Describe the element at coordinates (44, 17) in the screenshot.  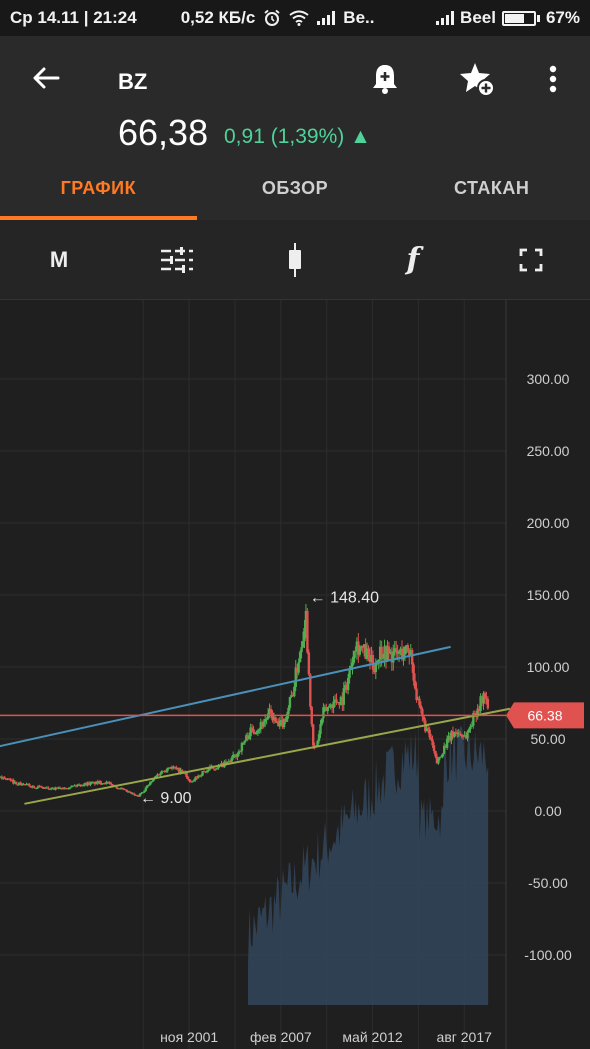
I see `status-date: Ср 14.11` at that location.